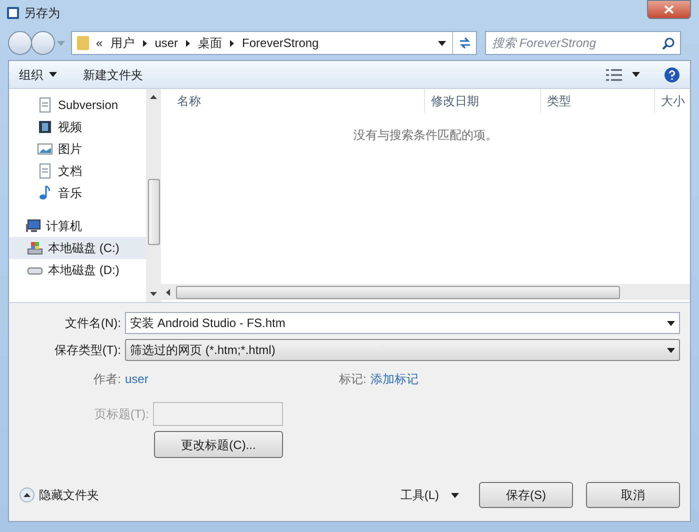  Describe the element at coordinates (121, 414) in the screenshot. I see `field-label: 页标题(T):` at that location.